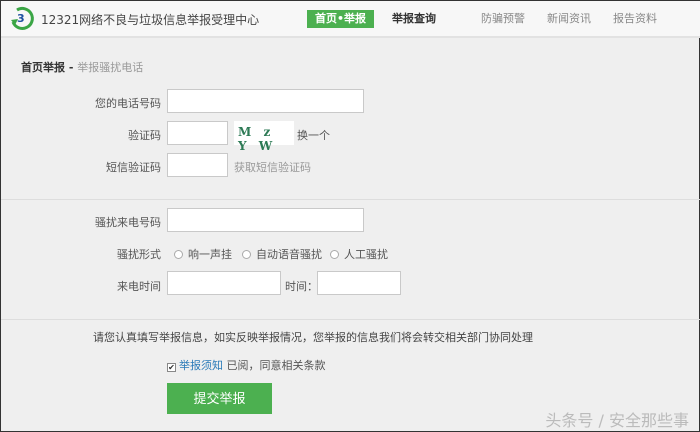 This screenshot has width=700, height=432. I want to click on harass-type-label: 骚扰形式, so click(139, 254).